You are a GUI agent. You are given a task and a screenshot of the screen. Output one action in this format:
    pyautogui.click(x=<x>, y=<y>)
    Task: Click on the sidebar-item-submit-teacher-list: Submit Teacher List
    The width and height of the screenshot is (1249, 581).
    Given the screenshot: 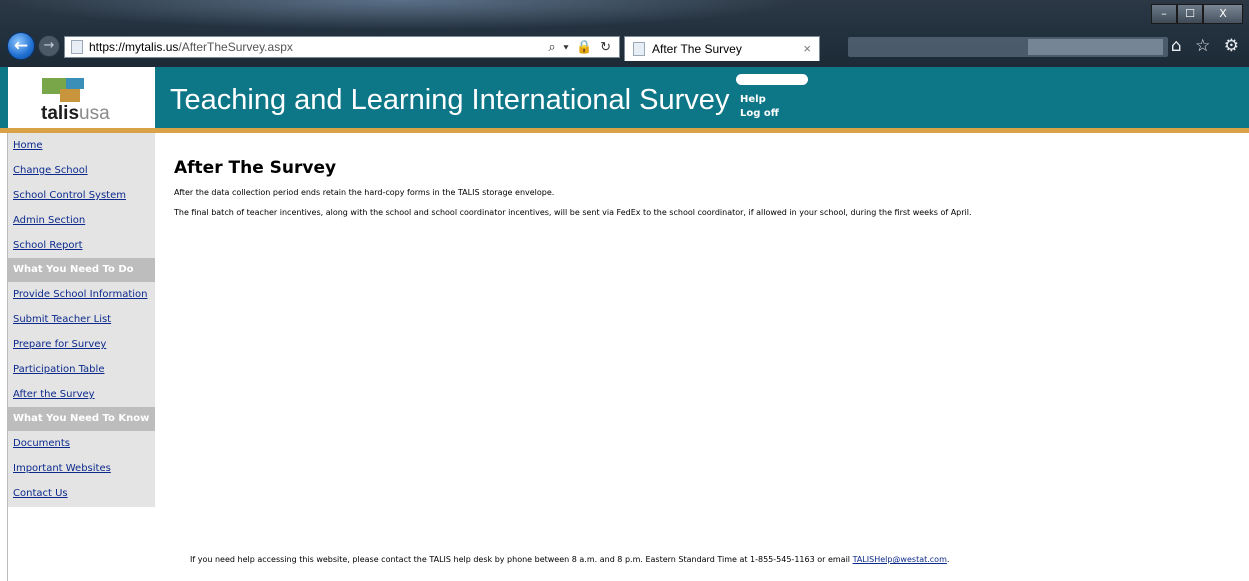 What is the action you would take?
    pyautogui.click(x=81, y=319)
    